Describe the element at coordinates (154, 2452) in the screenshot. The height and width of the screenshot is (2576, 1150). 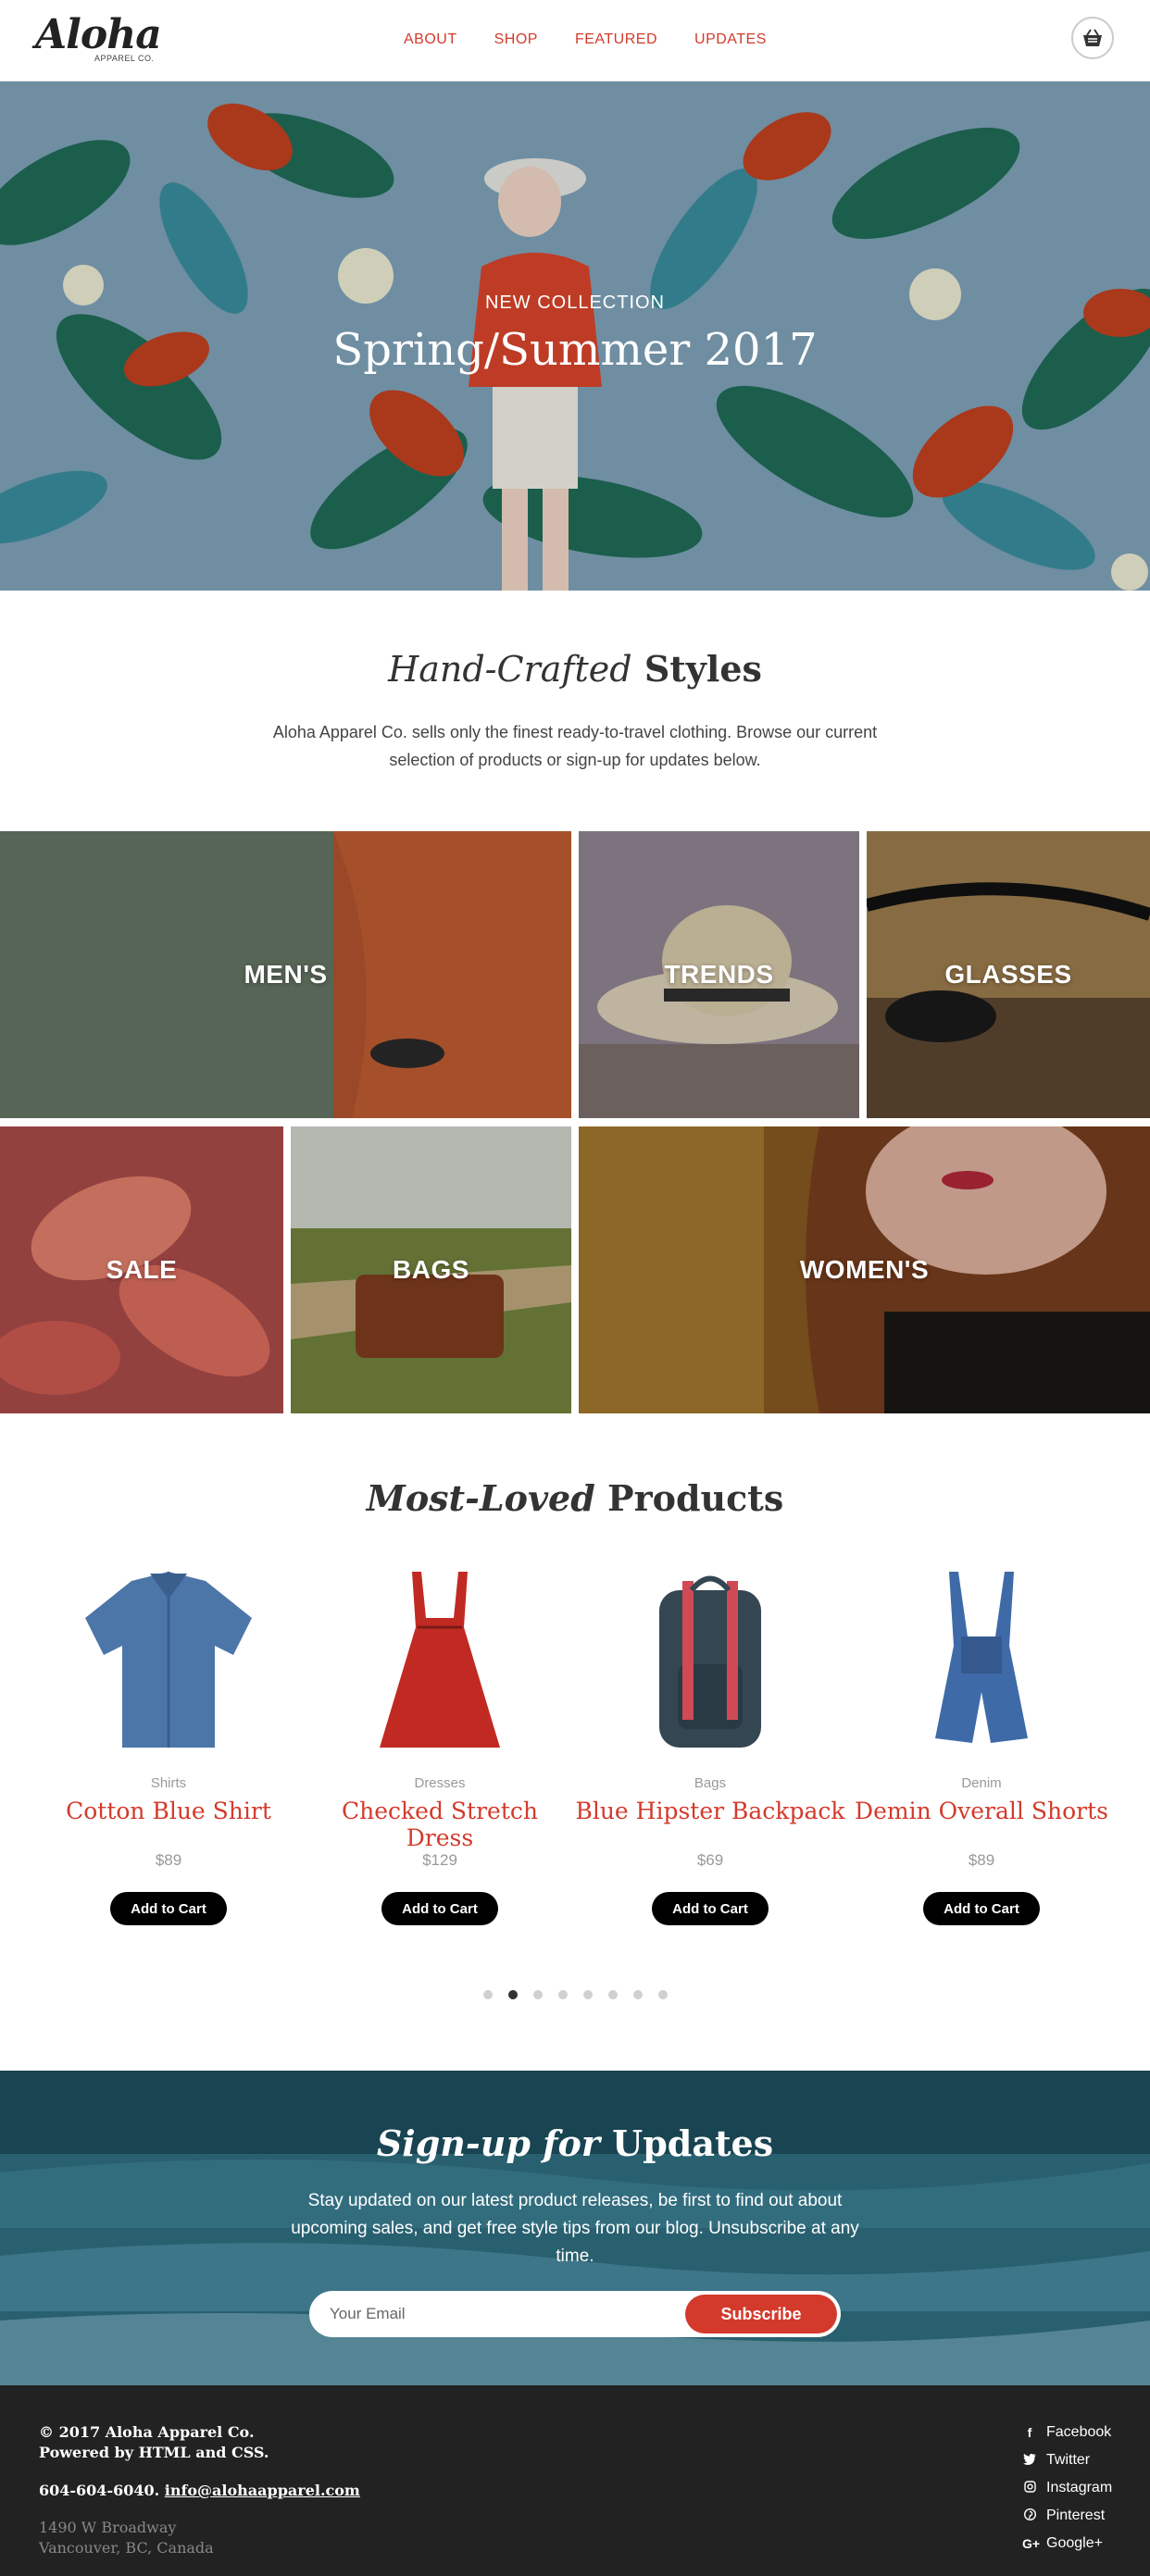
I see `footer-powered: Powered by HTML and CSS.` at that location.